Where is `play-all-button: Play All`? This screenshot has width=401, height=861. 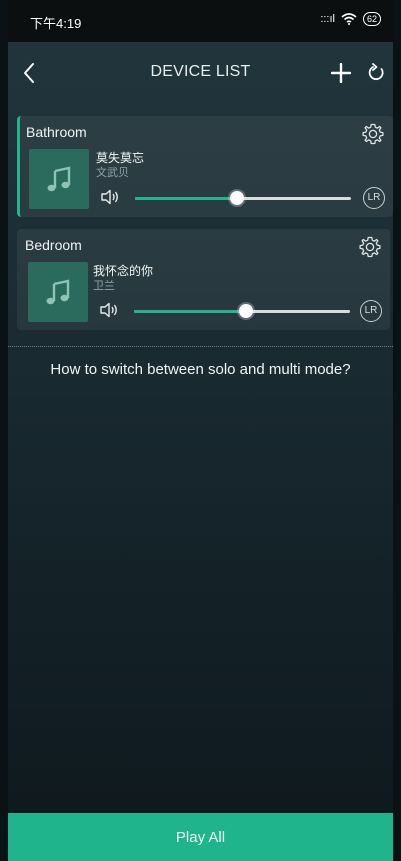 play-all-button: Play All is located at coordinates (200, 837).